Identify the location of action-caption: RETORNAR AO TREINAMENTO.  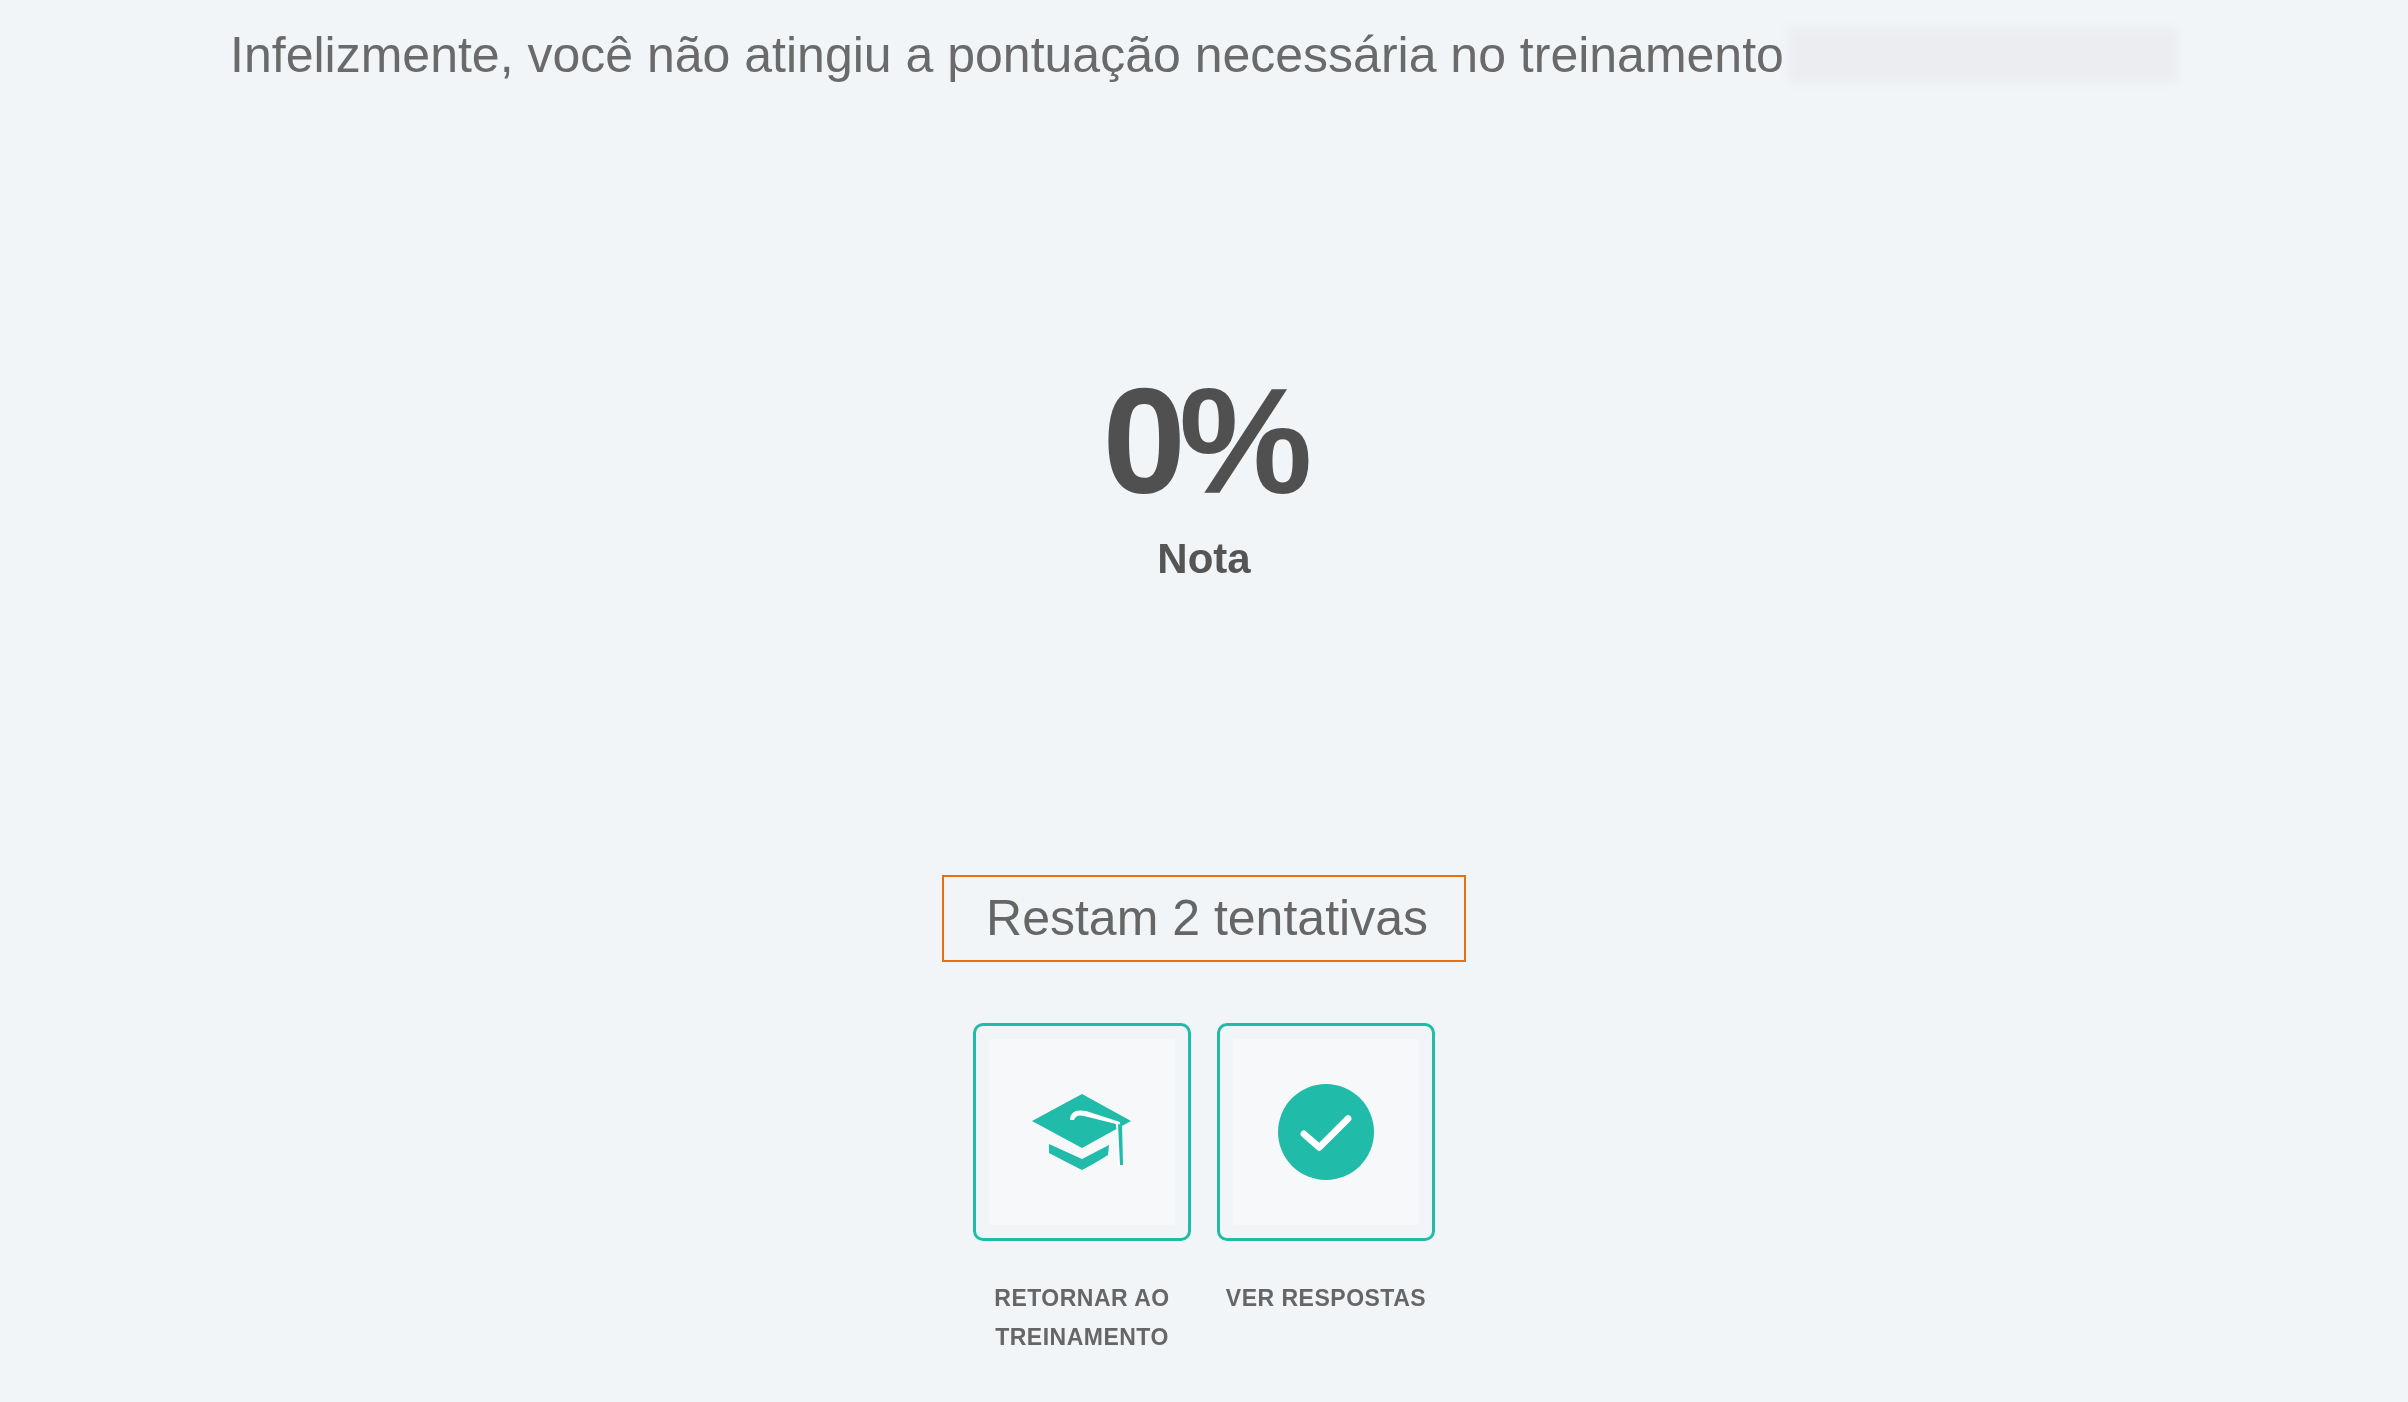
(1082, 1318).